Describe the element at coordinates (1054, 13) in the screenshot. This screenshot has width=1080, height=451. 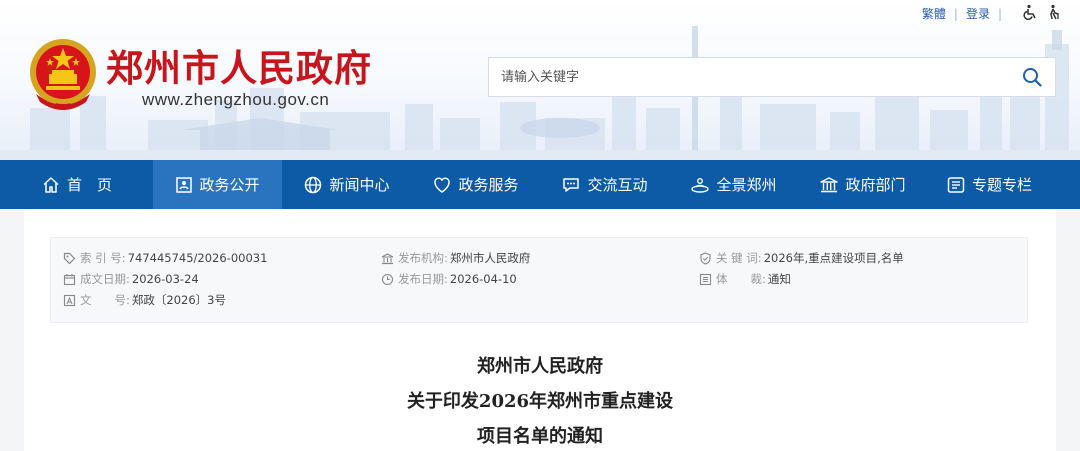
I see `elderly-mode-icon` at that location.